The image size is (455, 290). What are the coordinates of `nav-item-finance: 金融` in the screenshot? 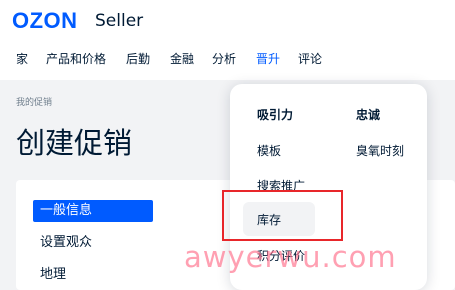 It's located at (182, 58).